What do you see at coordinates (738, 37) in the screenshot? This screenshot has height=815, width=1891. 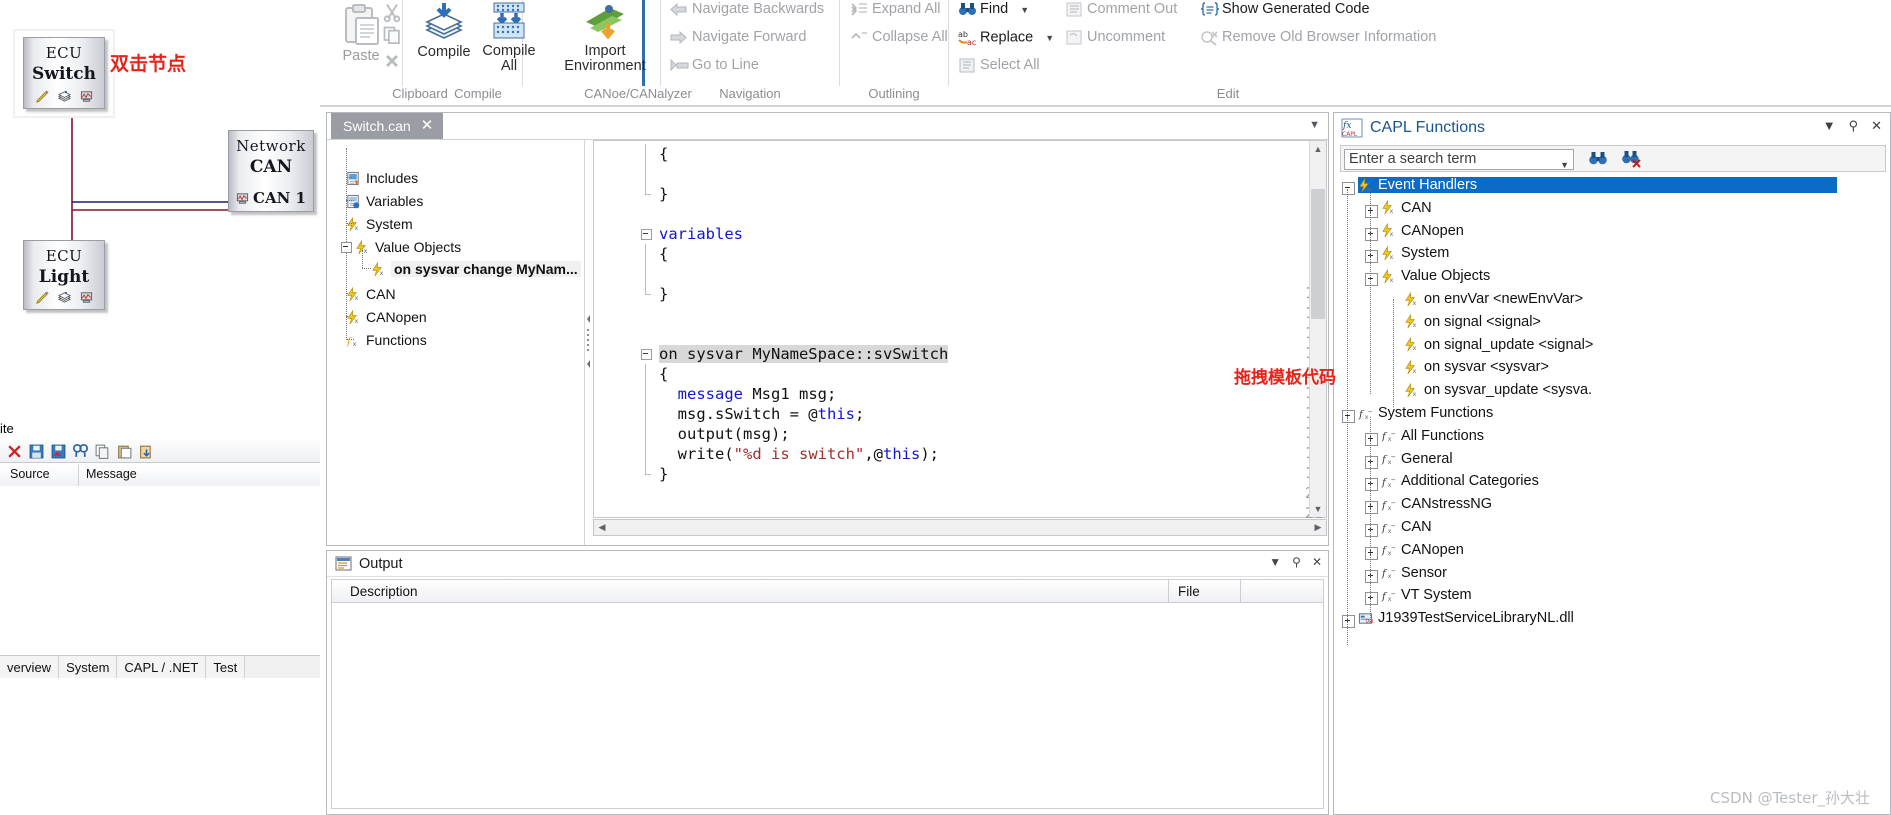 I see `navigate-forward-item: Navigate Forward` at bounding box center [738, 37].